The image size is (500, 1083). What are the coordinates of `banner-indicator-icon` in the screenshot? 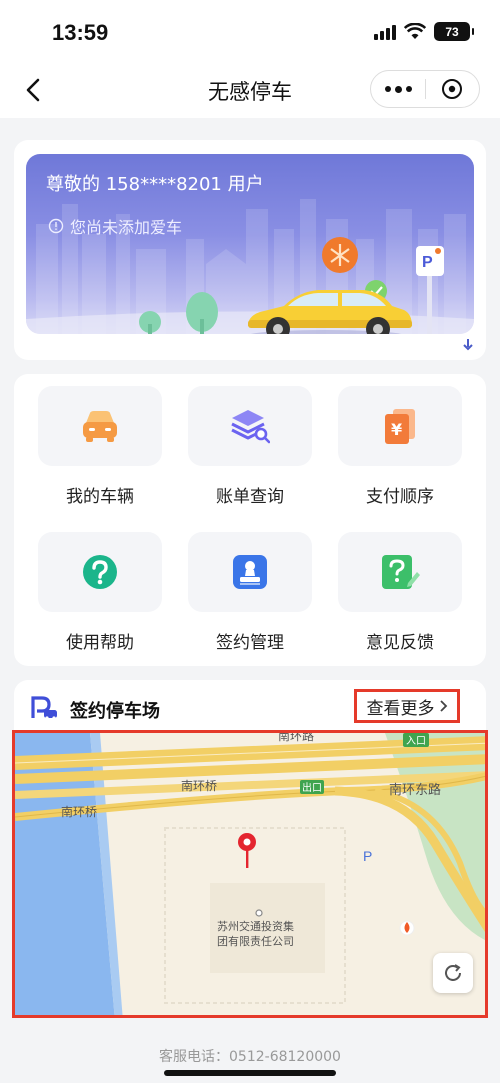 It's located at (468, 345).